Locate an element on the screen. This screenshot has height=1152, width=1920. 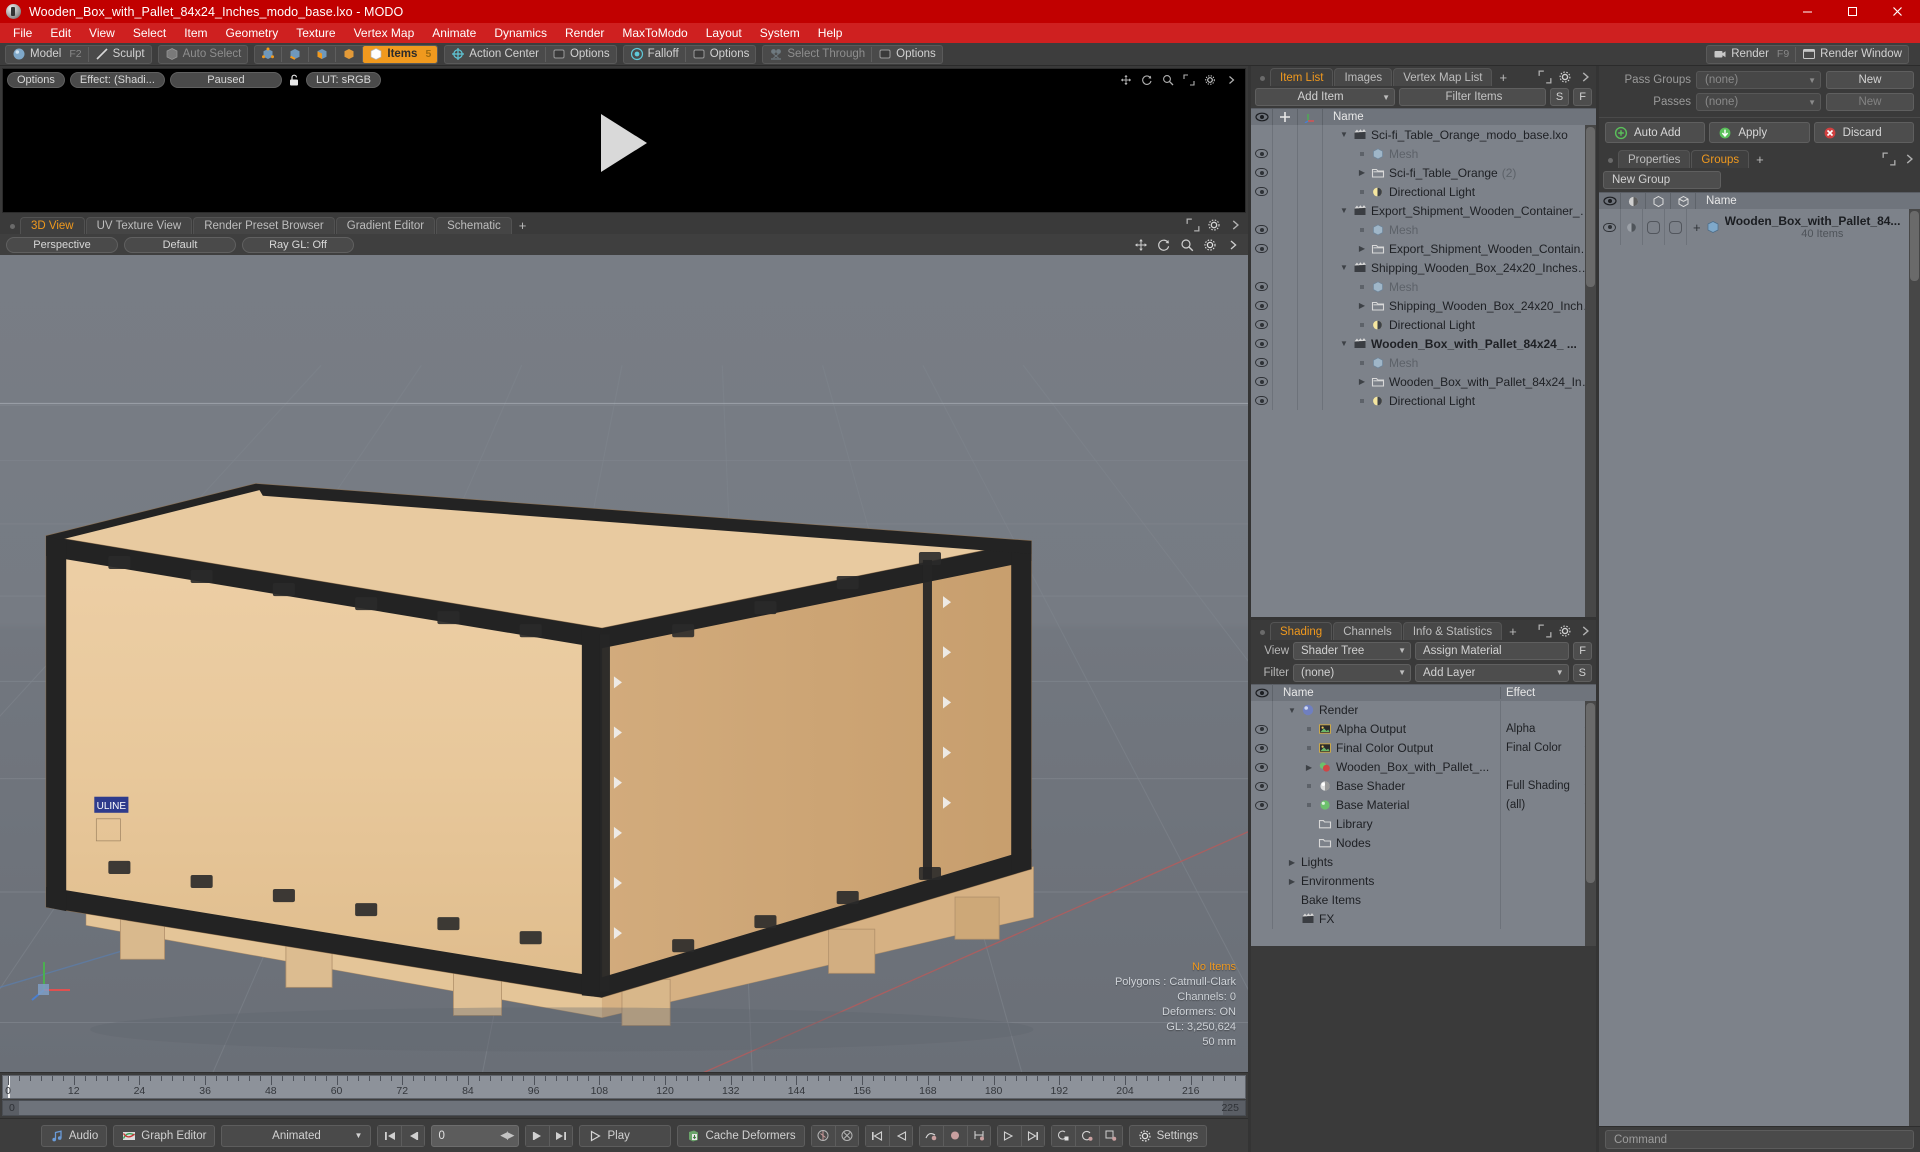
maximize-button is located at coordinates (1852, 11).